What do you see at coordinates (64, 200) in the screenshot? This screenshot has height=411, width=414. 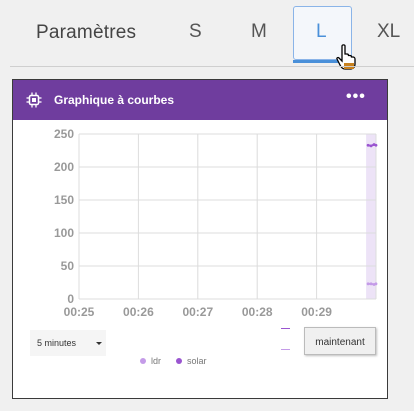 I see `y-tick-label: 150` at bounding box center [64, 200].